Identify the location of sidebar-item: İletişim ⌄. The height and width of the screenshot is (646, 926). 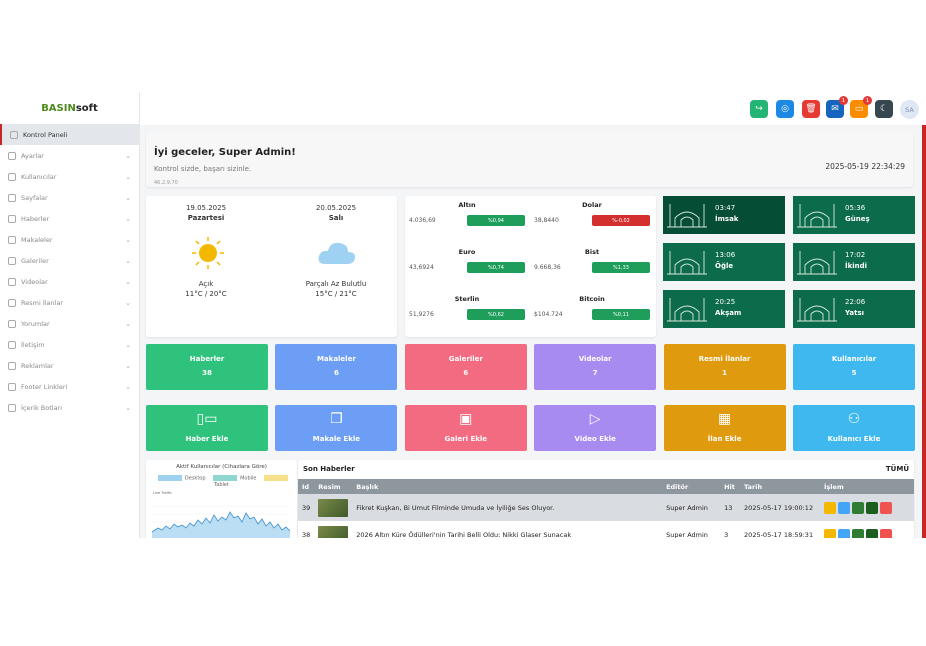
(69, 344).